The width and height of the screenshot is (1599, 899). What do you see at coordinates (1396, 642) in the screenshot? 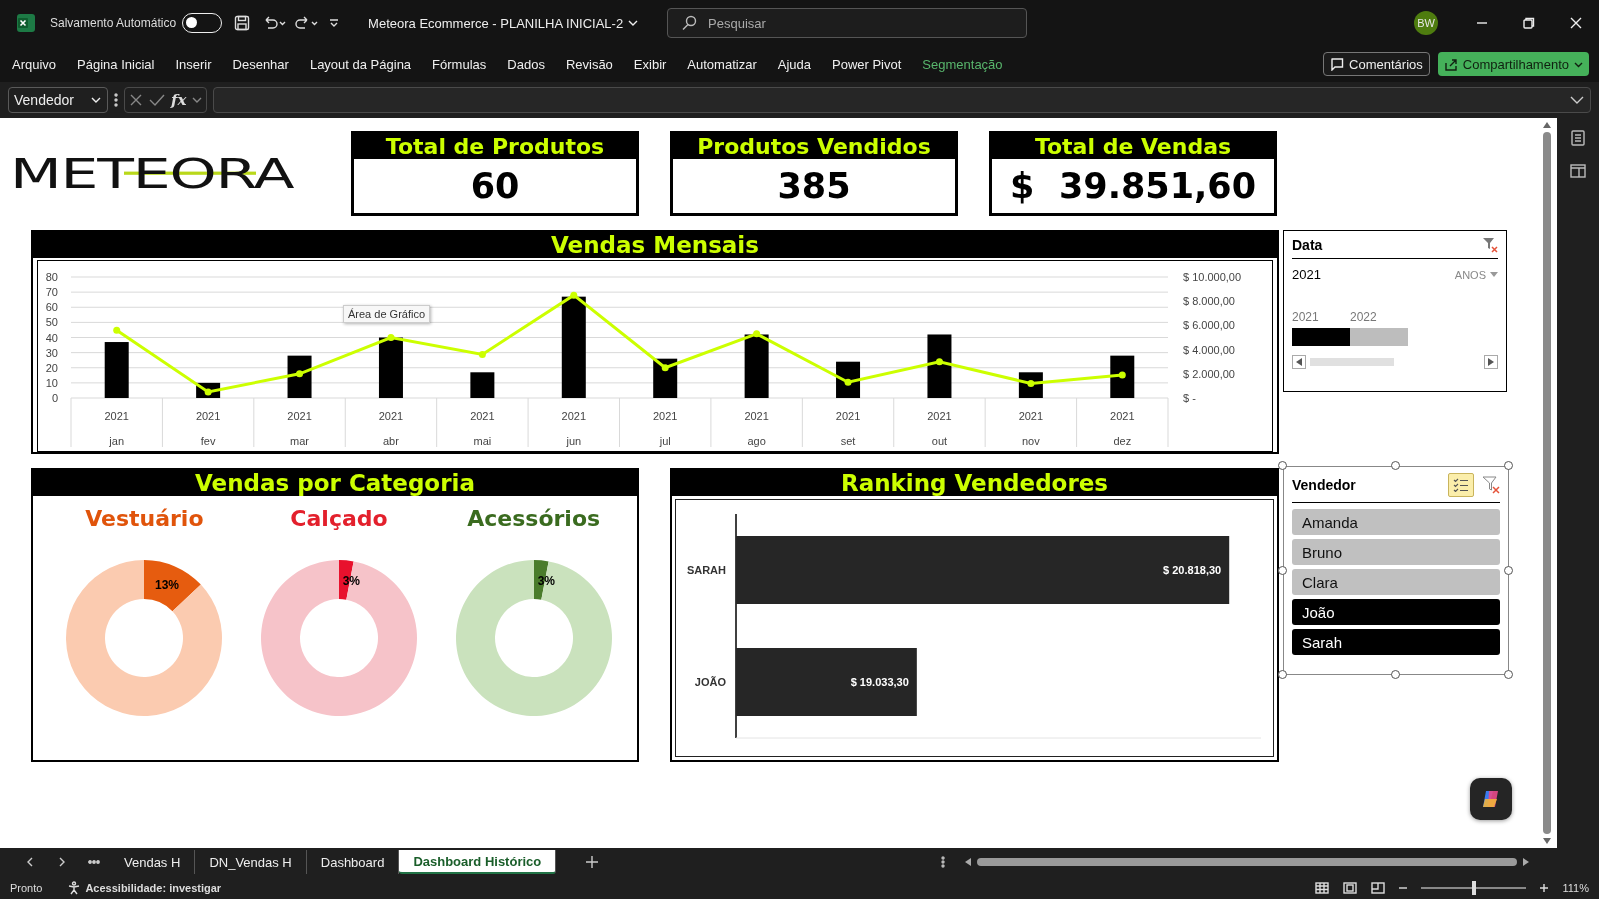
I see `slicer-item: Sarah` at bounding box center [1396, 642].